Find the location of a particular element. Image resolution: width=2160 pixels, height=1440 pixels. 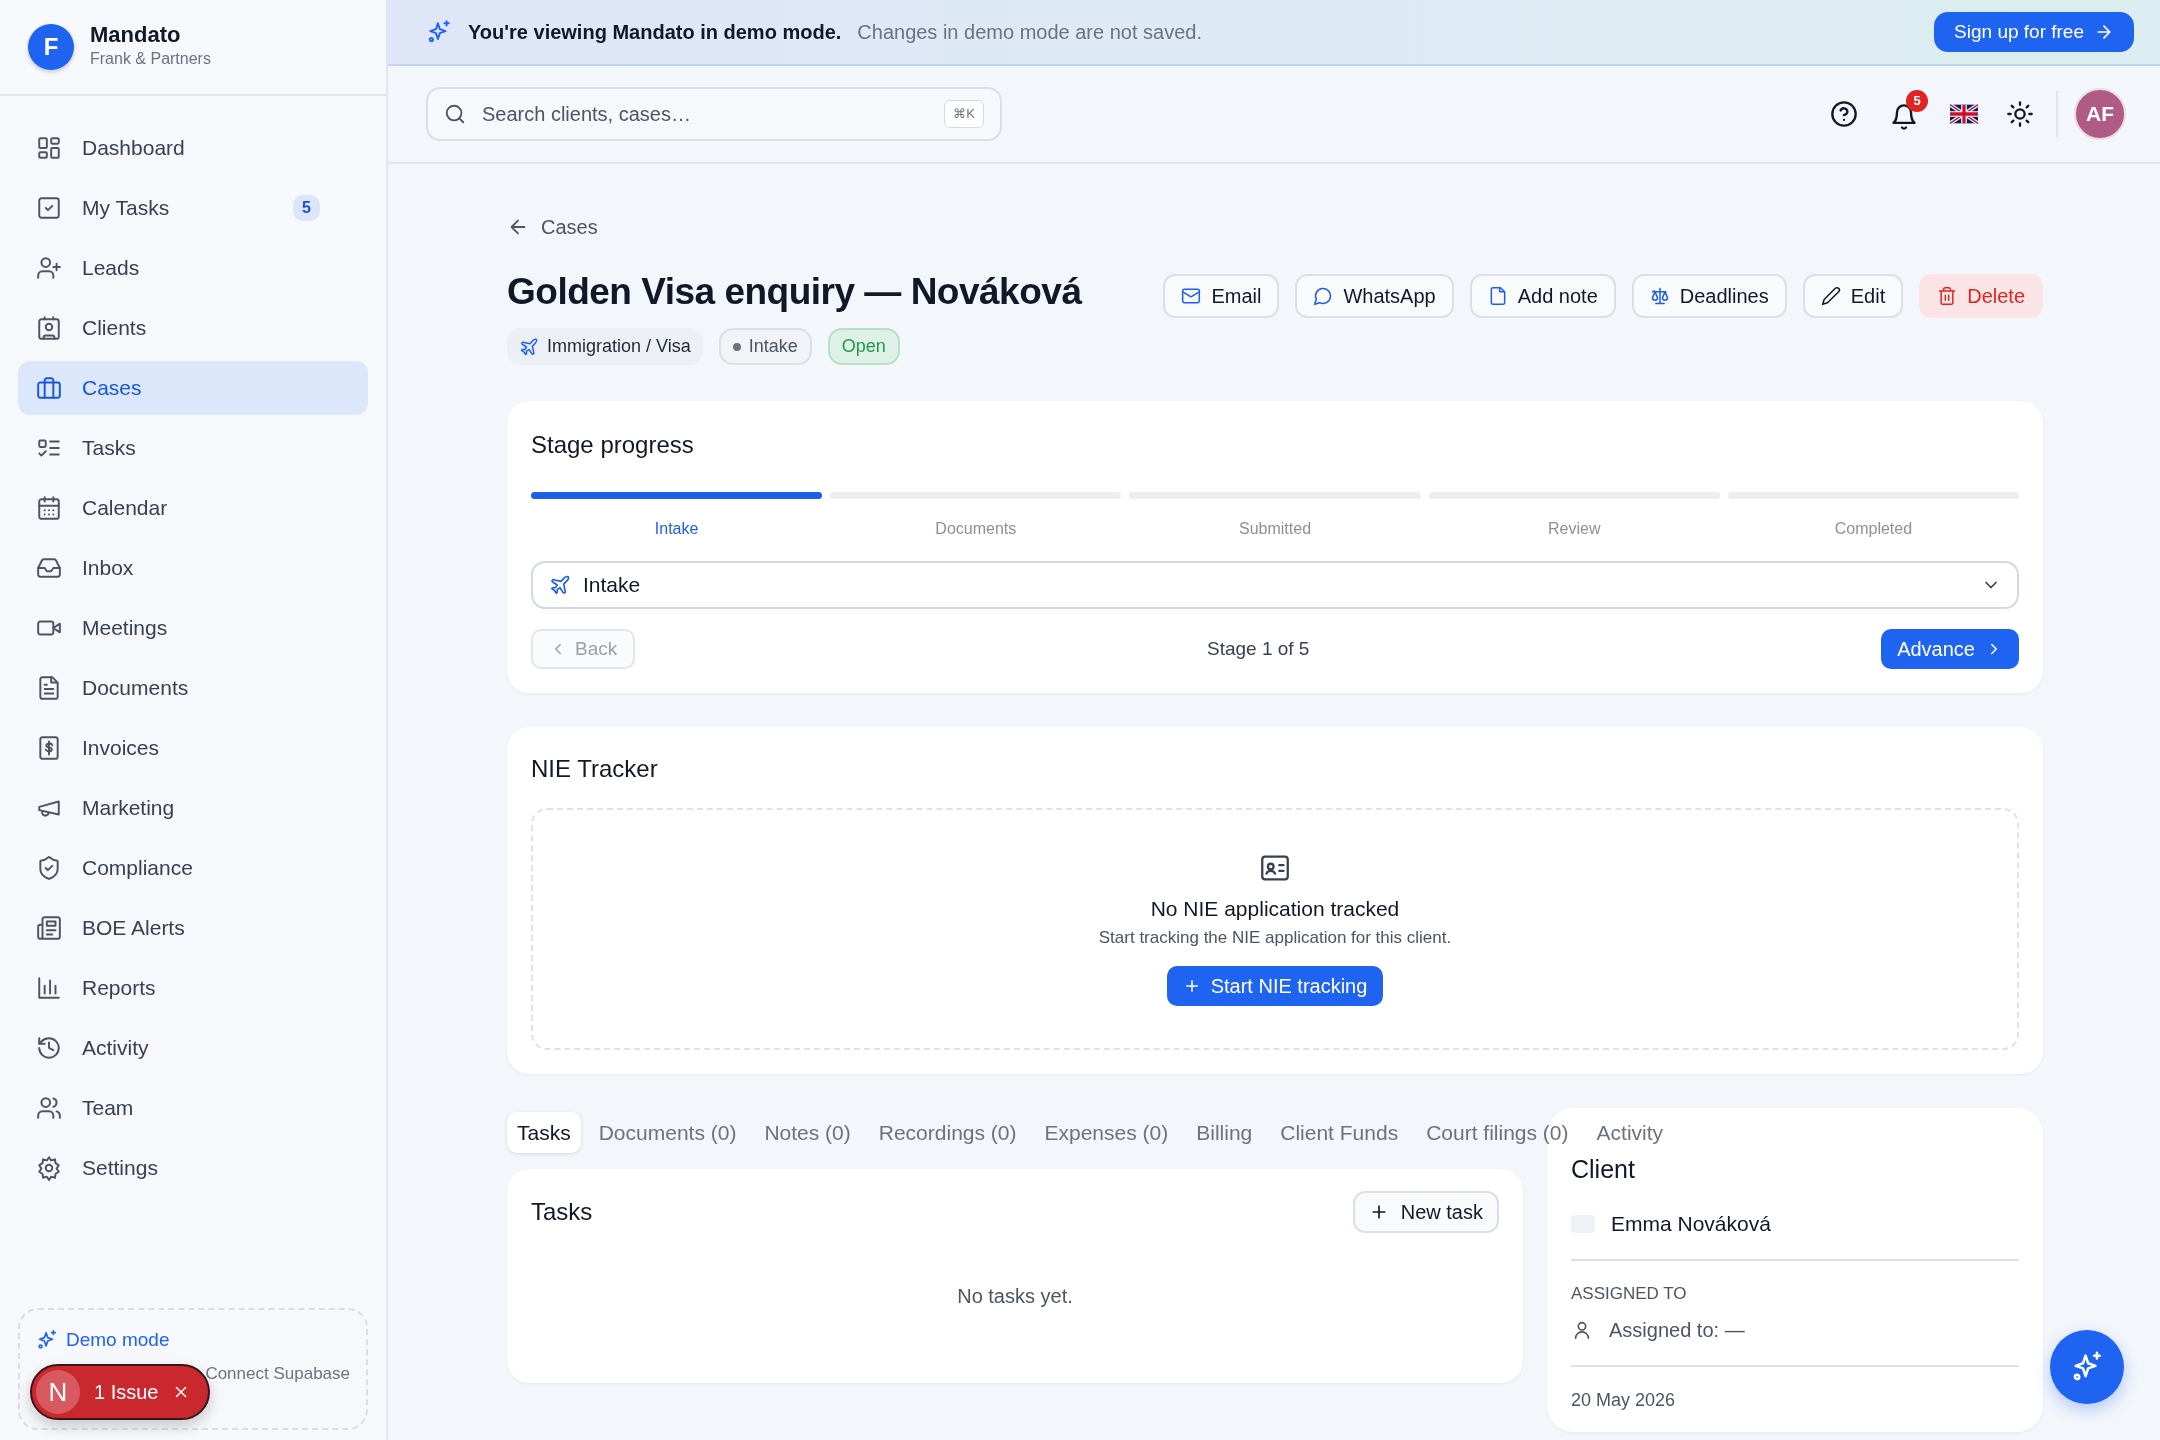

briefcase-icon is located at coordinates (49, 388).